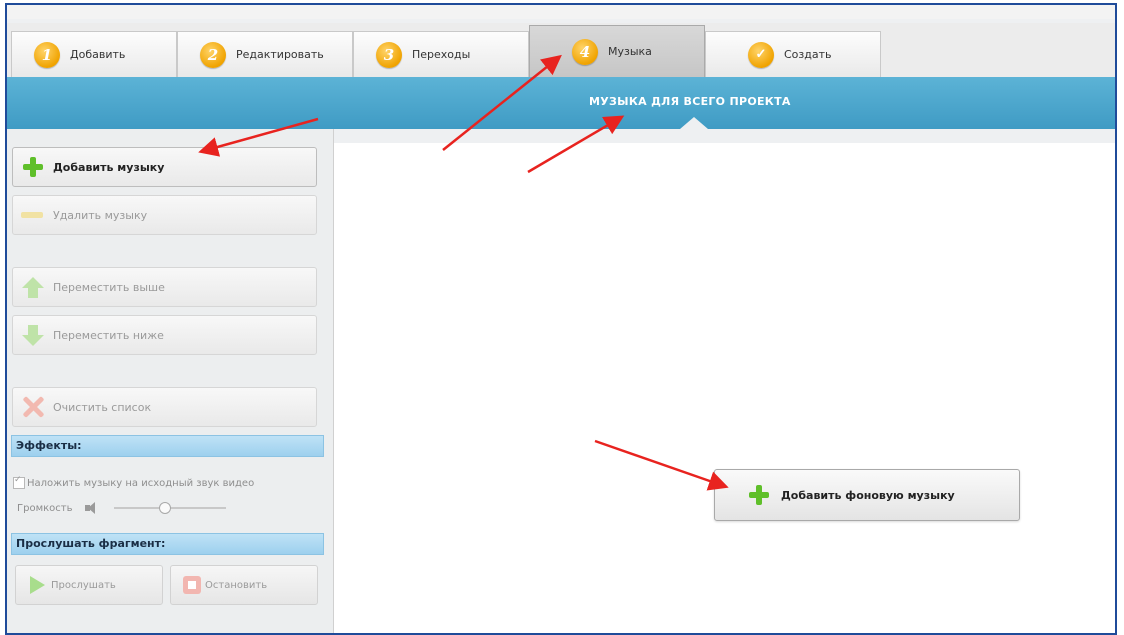  What do you see at coordinates (167, 544) in the screenshot?
I see `preview-header: Прослушать фрагмент:` at bounding box center [167, 544].